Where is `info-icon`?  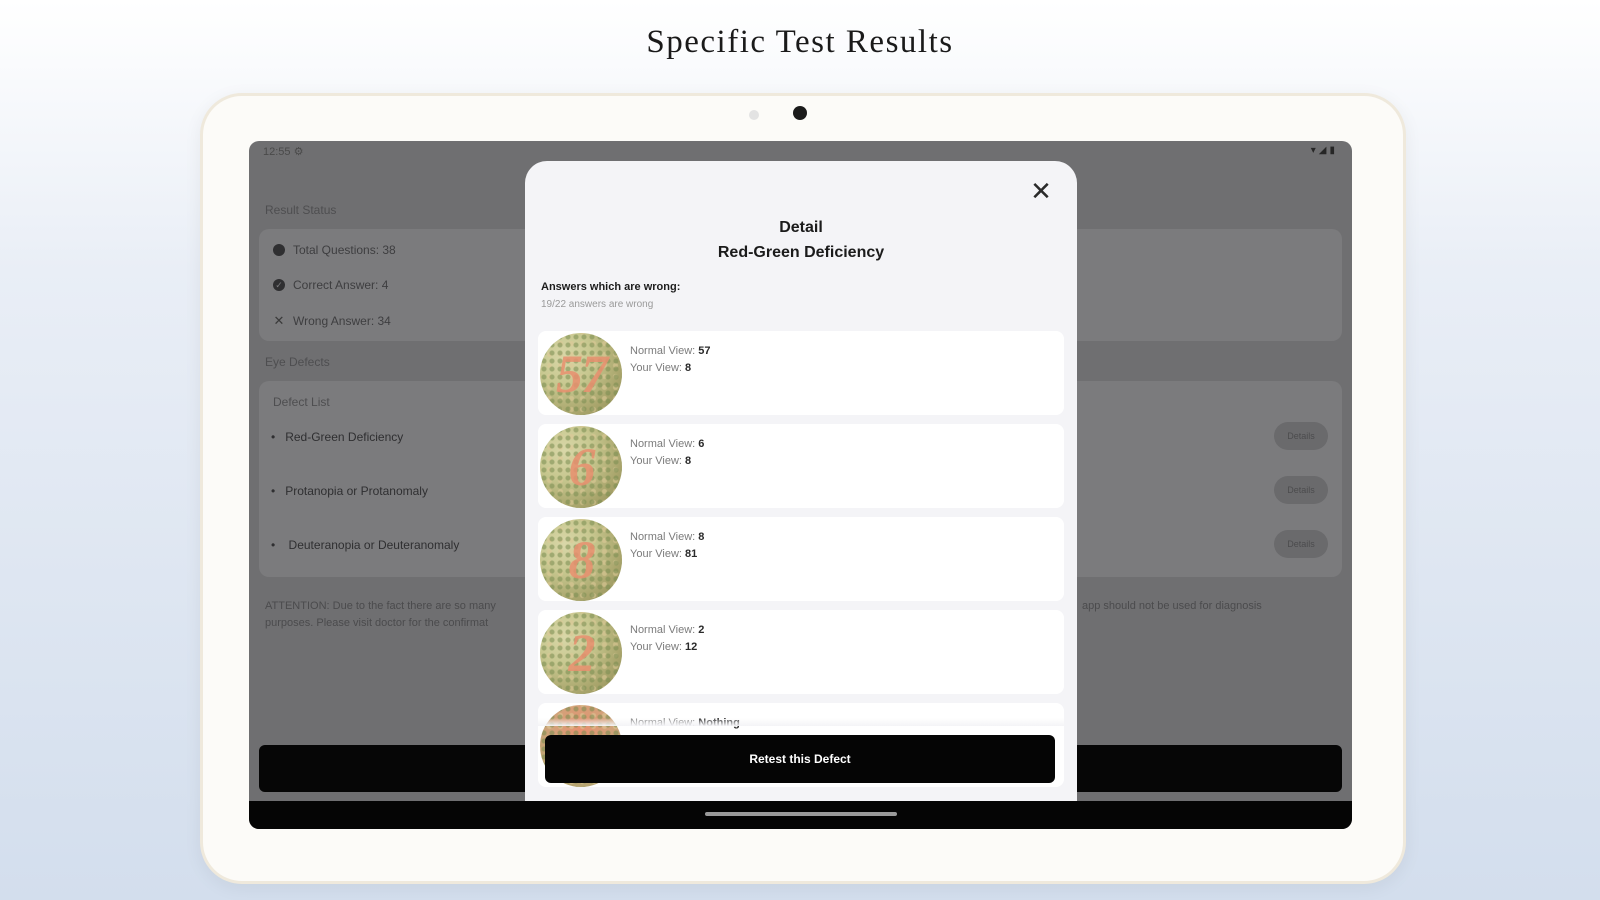 info-icon is located at coordinates (279, 250).